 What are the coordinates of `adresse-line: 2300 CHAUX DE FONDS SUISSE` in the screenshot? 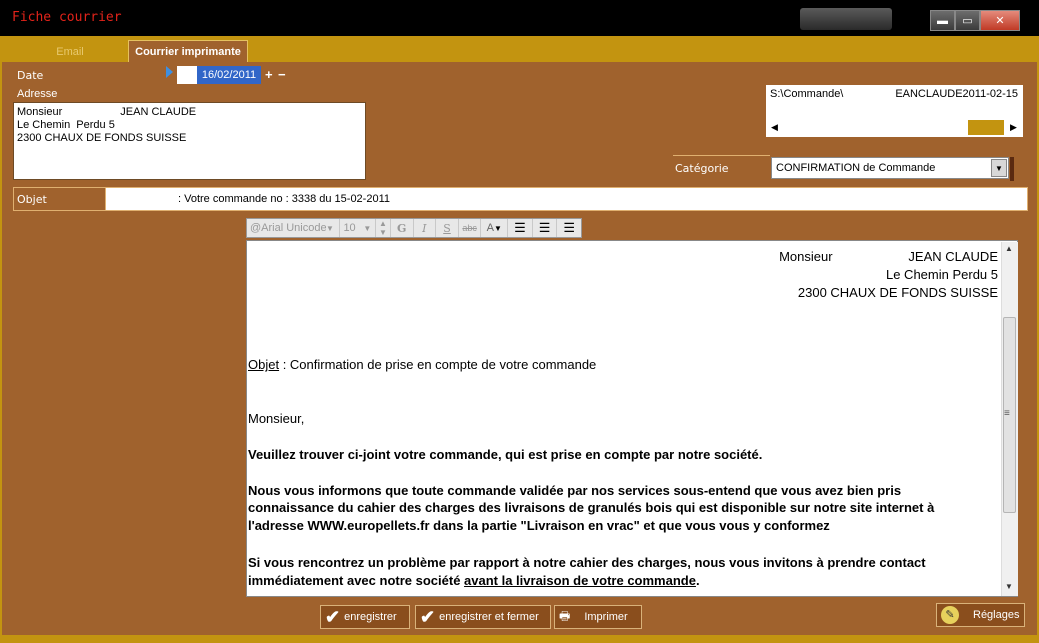 It's located at (102, 138).